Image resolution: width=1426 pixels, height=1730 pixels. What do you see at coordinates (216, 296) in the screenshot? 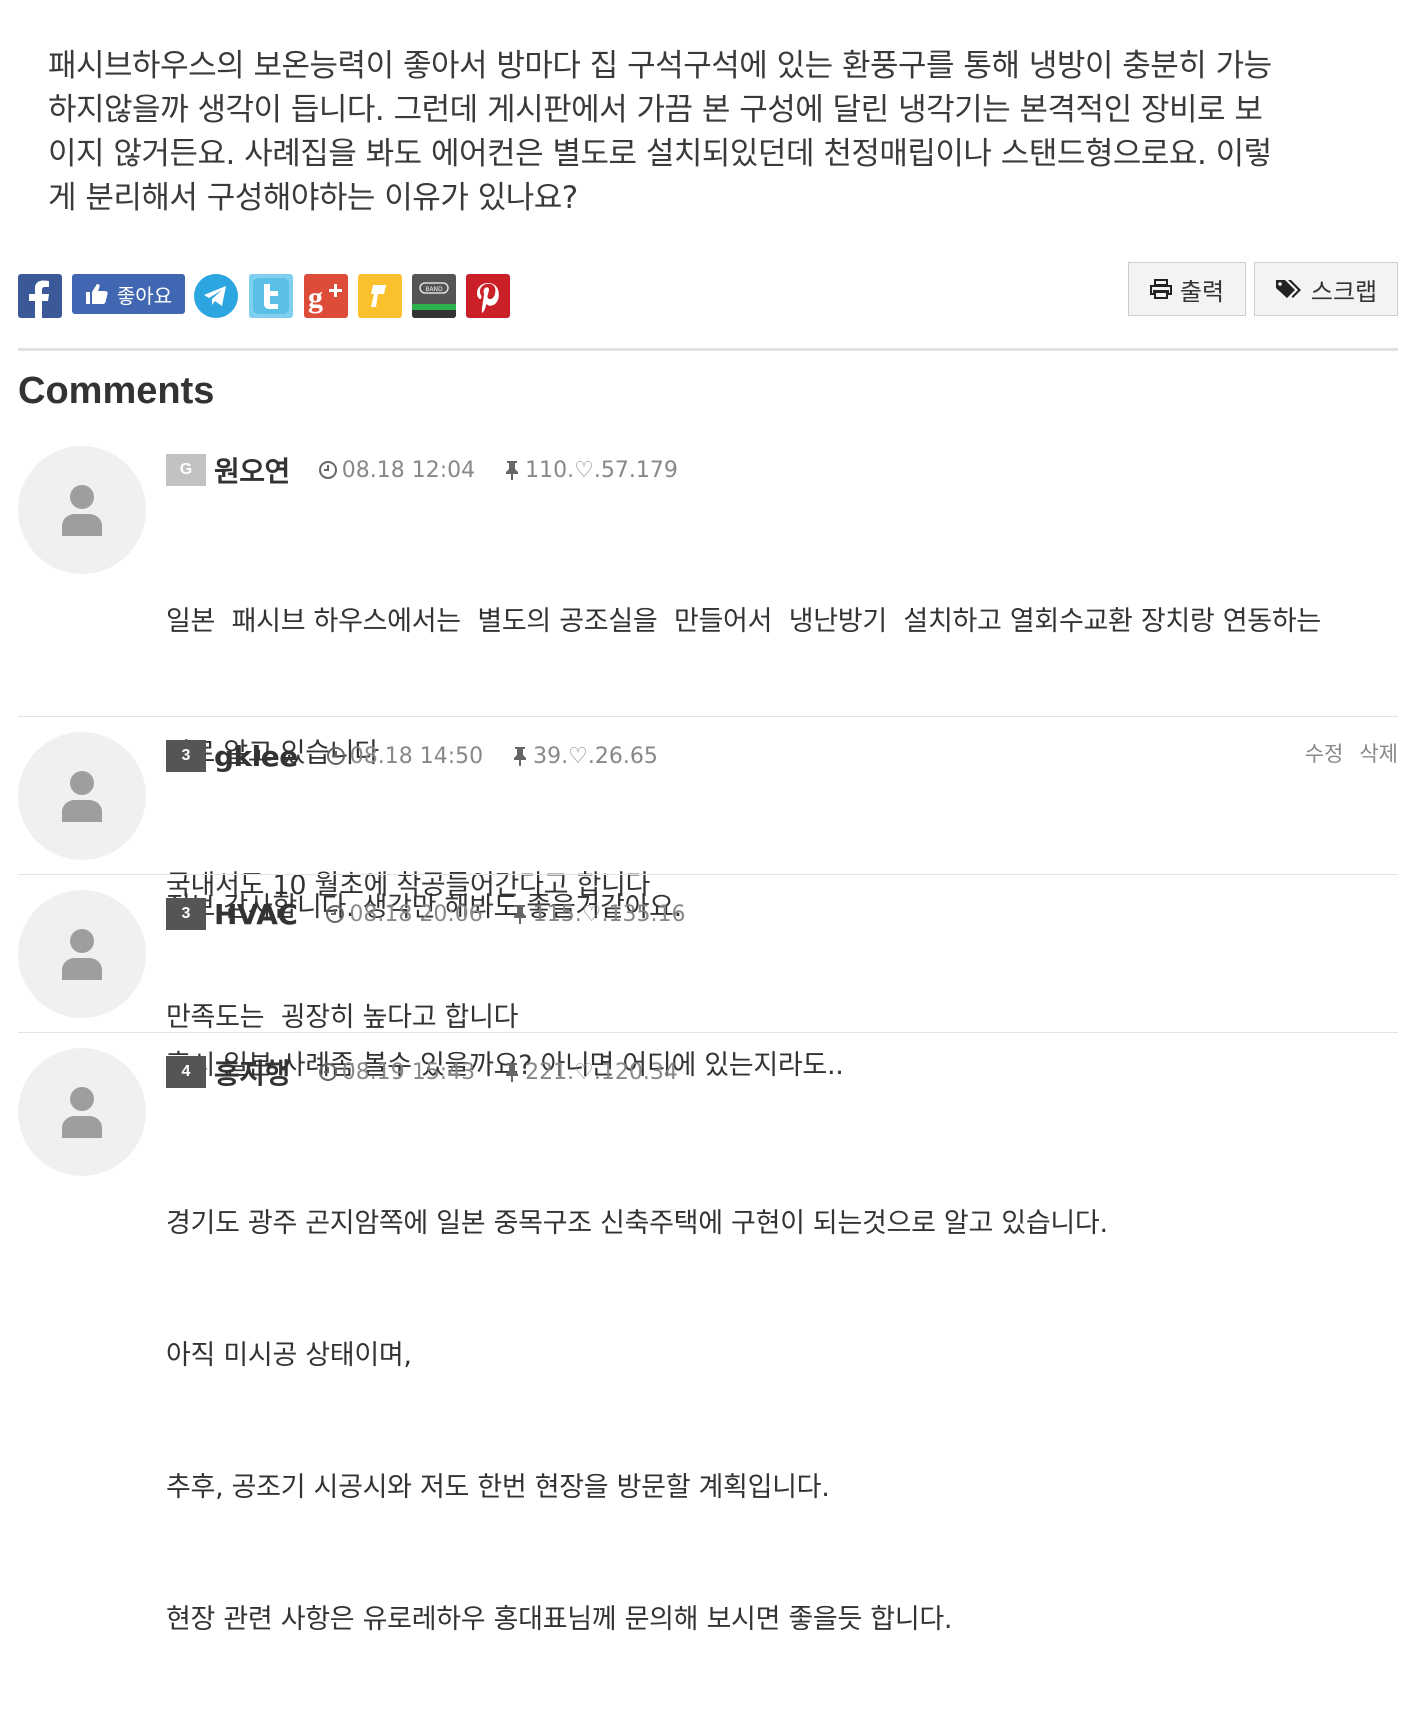
I see `telegram-icon` at bounding box center [216, 296].